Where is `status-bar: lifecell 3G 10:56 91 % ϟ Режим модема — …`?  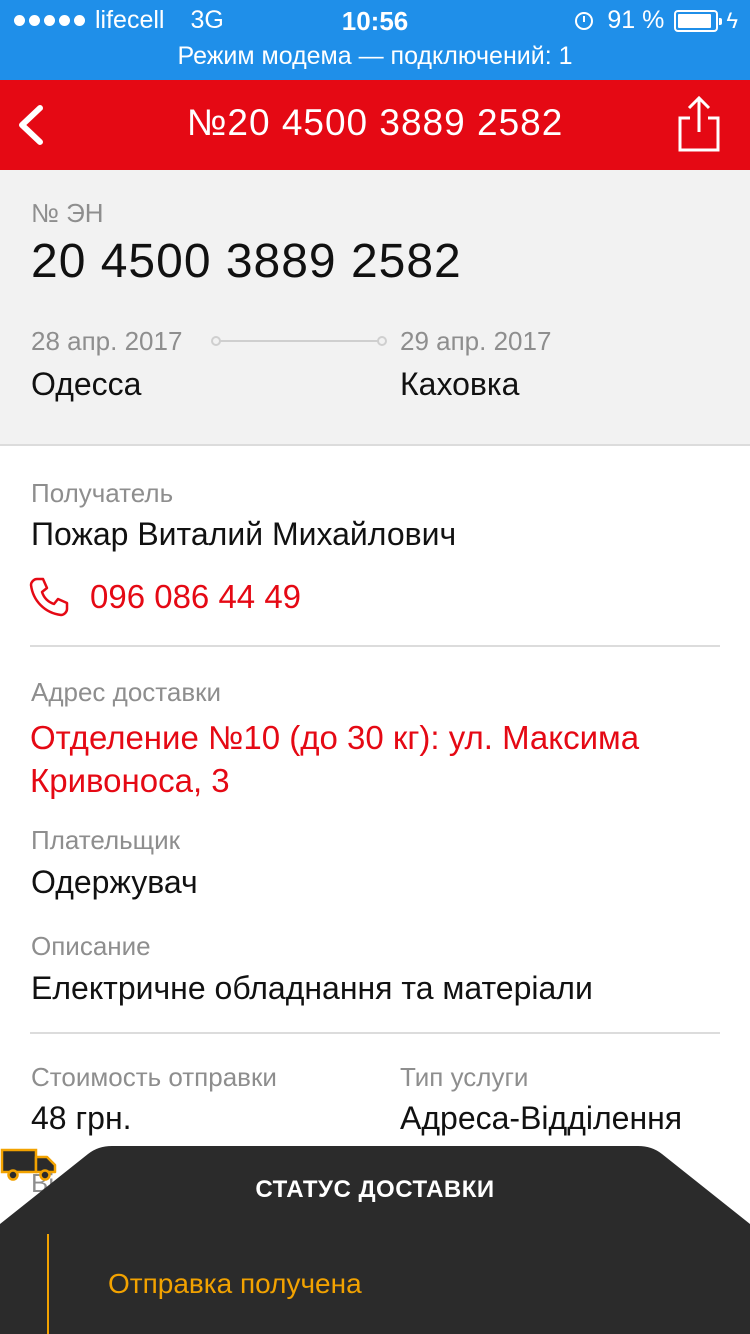 status-bar: lifecell 3G 10:56 91 % ϟ Режим модема — … is located at coordinates (375, 40).